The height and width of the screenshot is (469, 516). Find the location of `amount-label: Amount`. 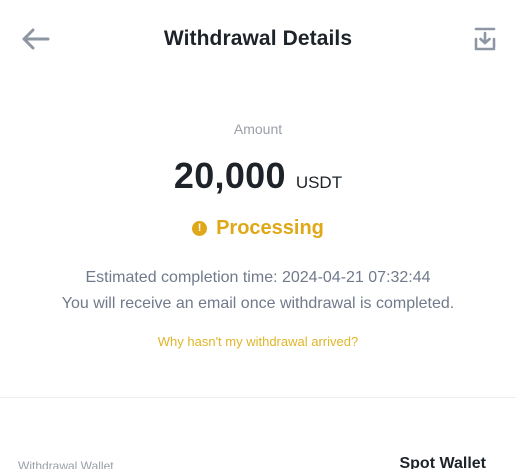

amount-label: Amount is located at coordinates (258, 129).